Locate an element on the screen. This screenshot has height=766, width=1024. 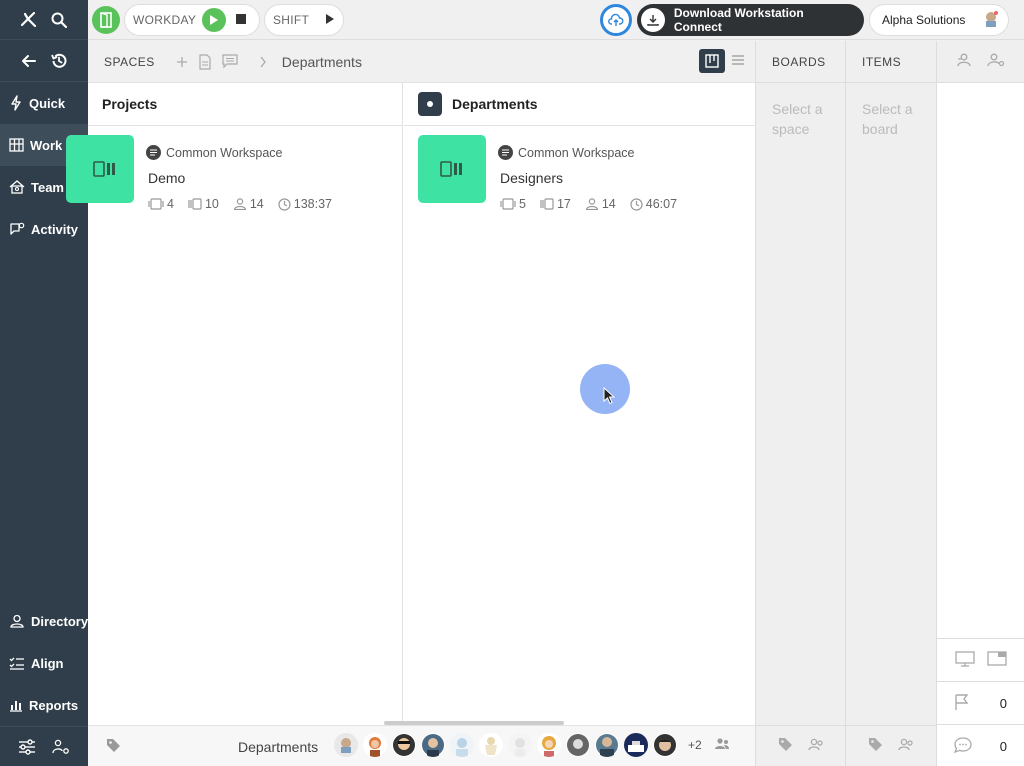
sidebar-item-directory: Directory is located at coordinates (44, 621).